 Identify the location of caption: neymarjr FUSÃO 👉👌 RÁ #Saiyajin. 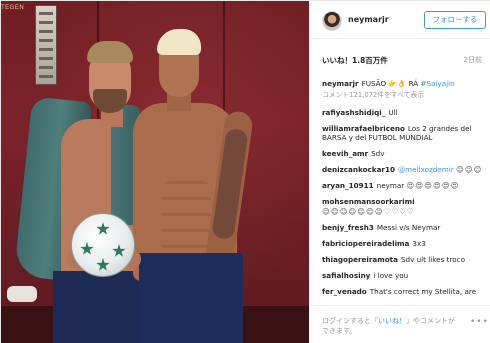
(405, 84).